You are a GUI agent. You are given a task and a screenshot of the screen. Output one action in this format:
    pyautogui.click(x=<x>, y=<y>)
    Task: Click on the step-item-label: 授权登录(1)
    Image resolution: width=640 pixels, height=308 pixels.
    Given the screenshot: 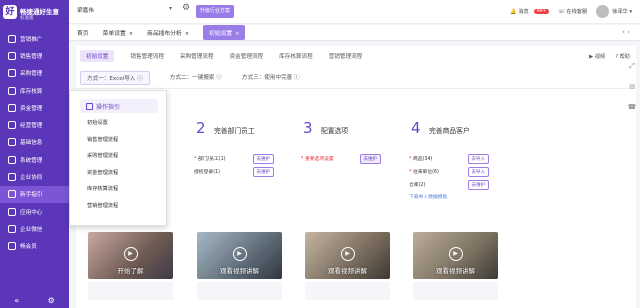 What is the action you would take?
    pyautogui.click(x=207, y=171)
    